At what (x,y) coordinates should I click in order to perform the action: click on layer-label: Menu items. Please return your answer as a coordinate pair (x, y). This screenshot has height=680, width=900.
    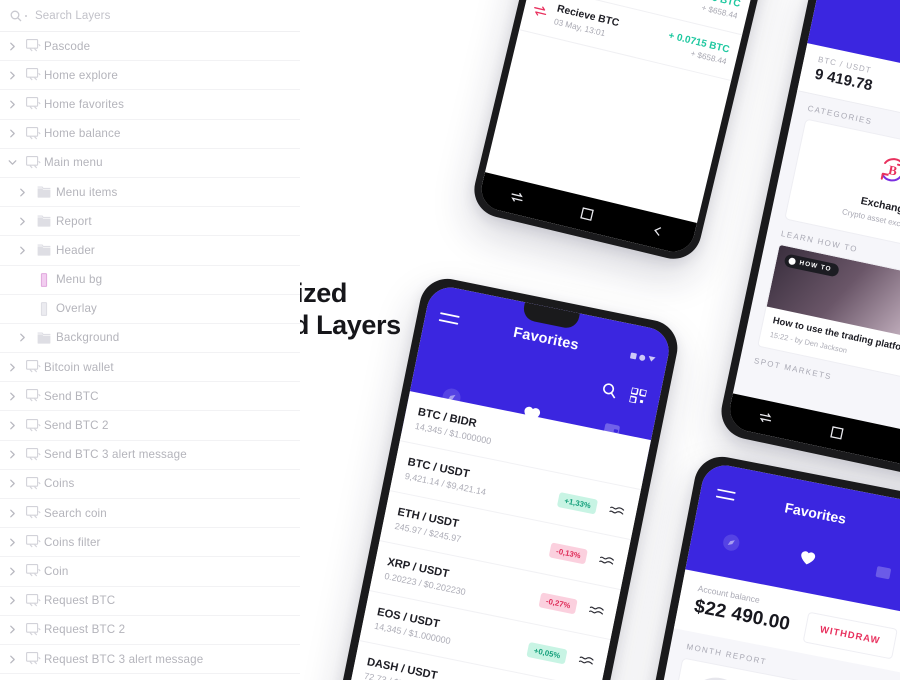
    Looking at the image, I should click on (87, 192).